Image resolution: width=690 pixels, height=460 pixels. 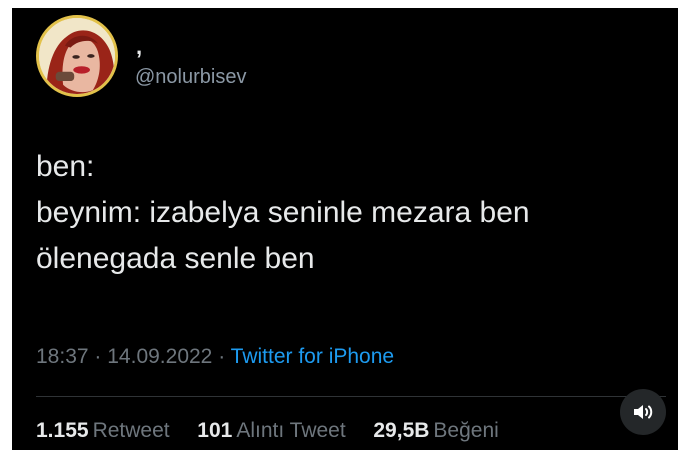 I want to click on tweet-stats: 1.155 Retweet 101 Alıntı Tweet 29,5B Beğeni, so click(x=267, y=431).